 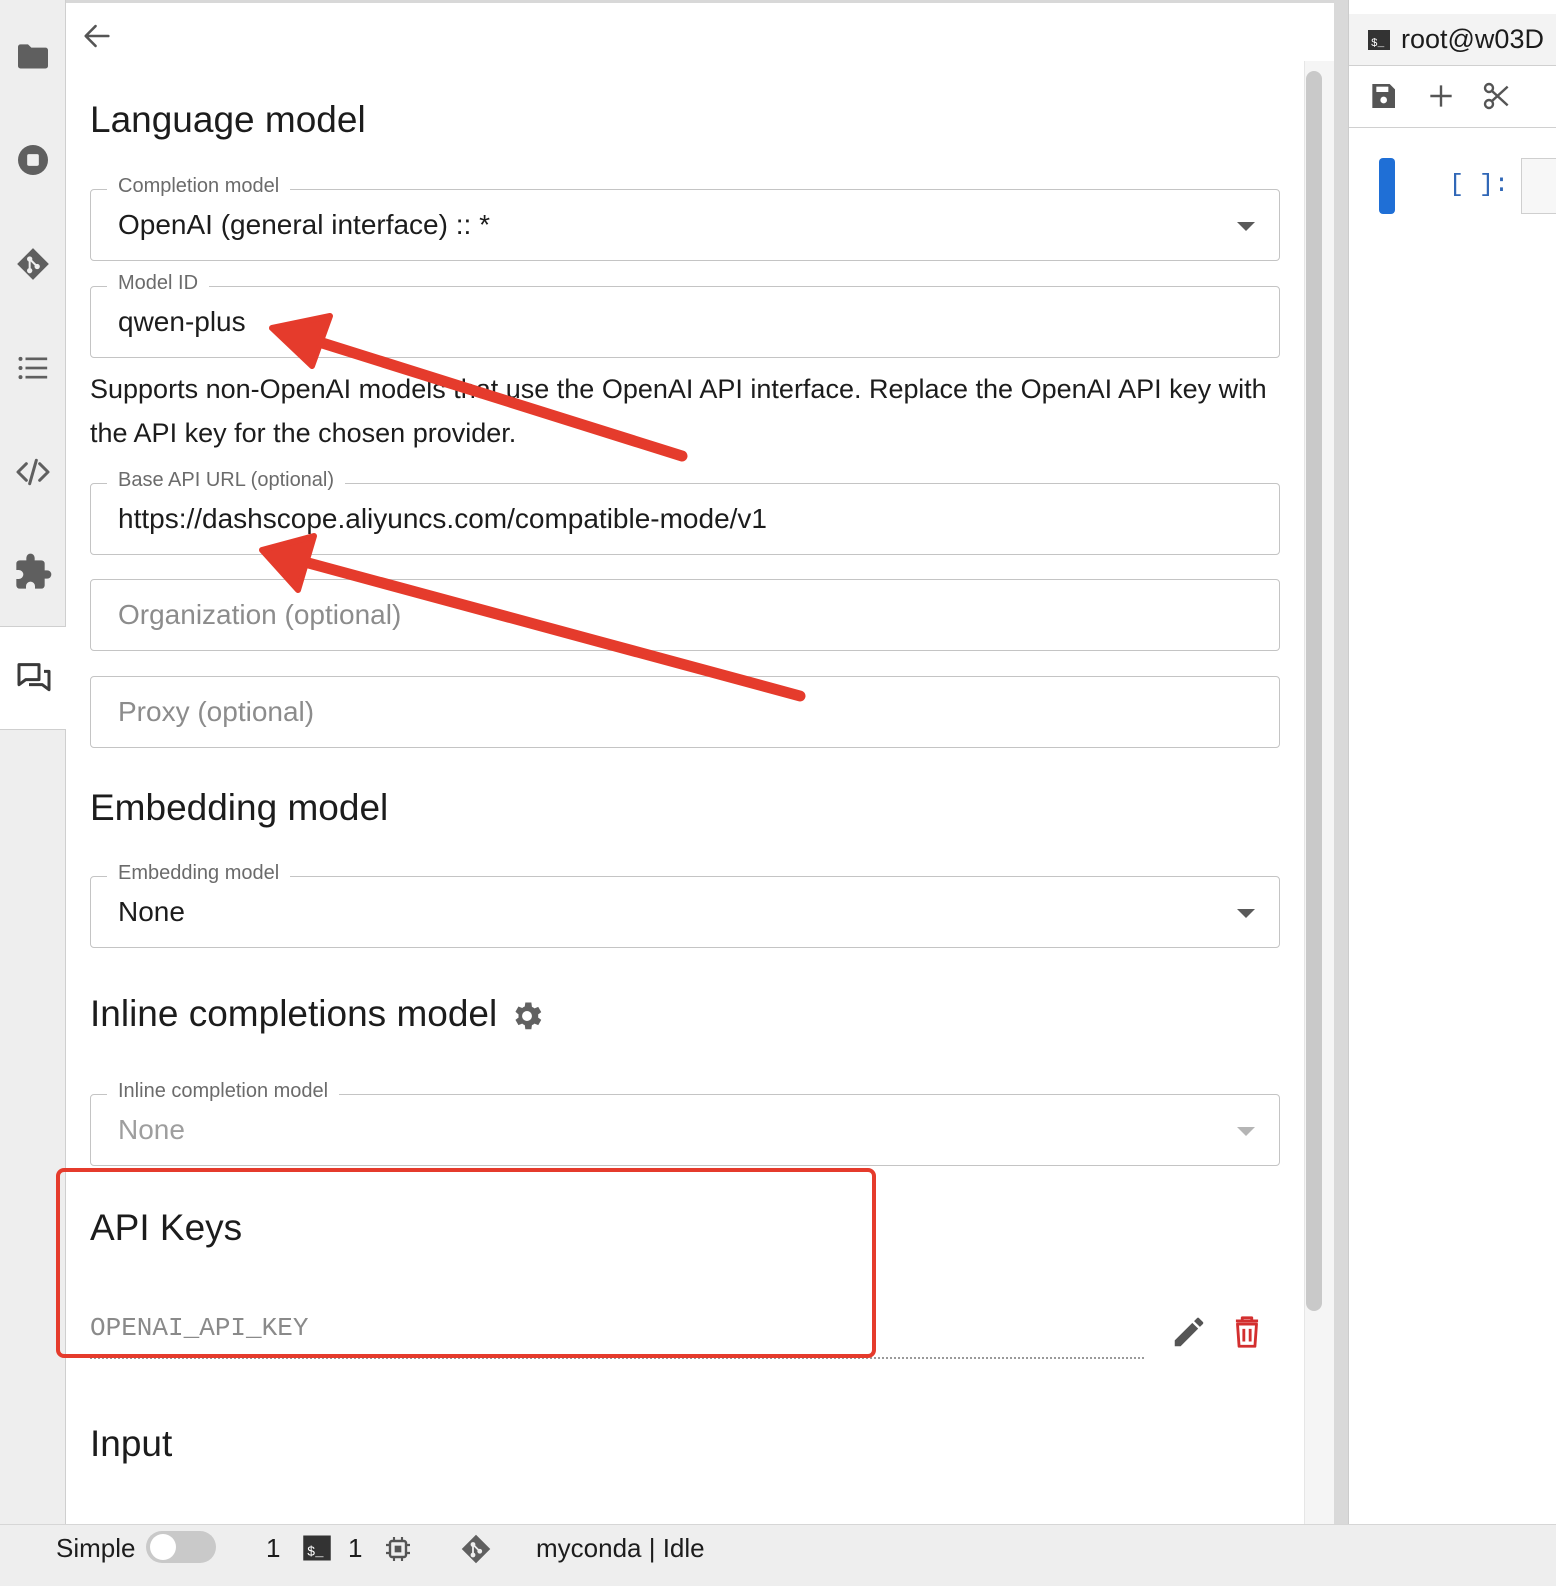 What do you see at coordinates (620, 1548) in the screenshot?
I see `kernel-status: myconda | Idle` at bounding box center [620, 1548].